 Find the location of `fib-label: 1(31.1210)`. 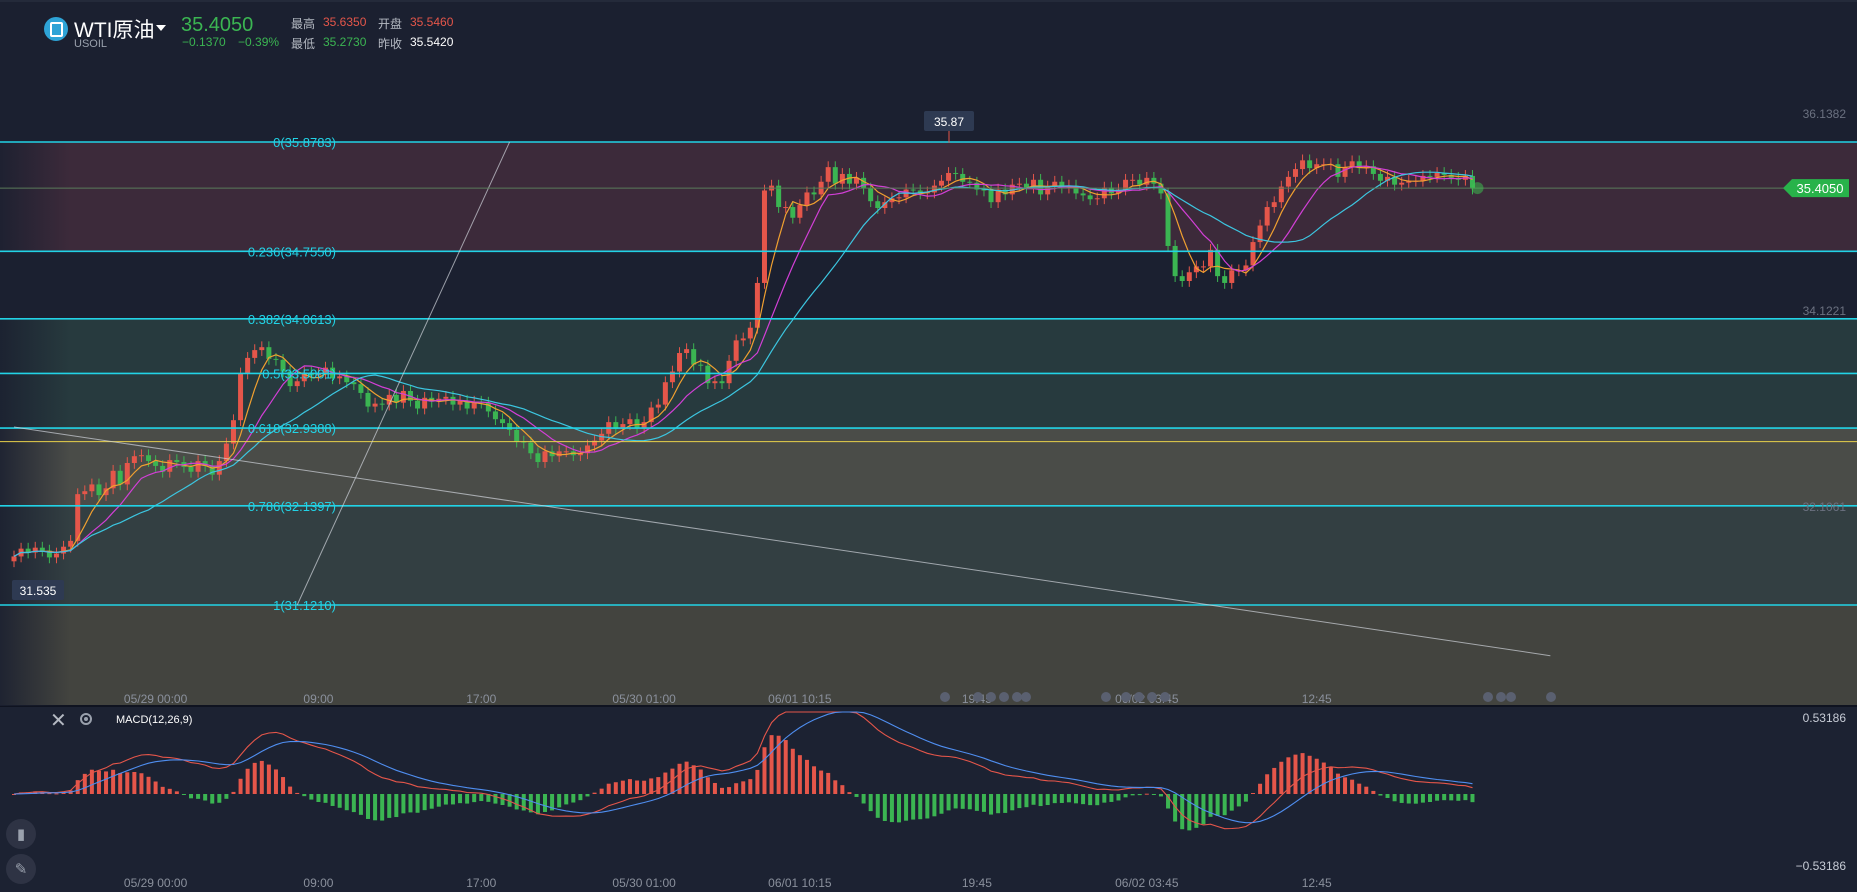

fib-label: 1(31.1210) is located at coordinates (304, 605).